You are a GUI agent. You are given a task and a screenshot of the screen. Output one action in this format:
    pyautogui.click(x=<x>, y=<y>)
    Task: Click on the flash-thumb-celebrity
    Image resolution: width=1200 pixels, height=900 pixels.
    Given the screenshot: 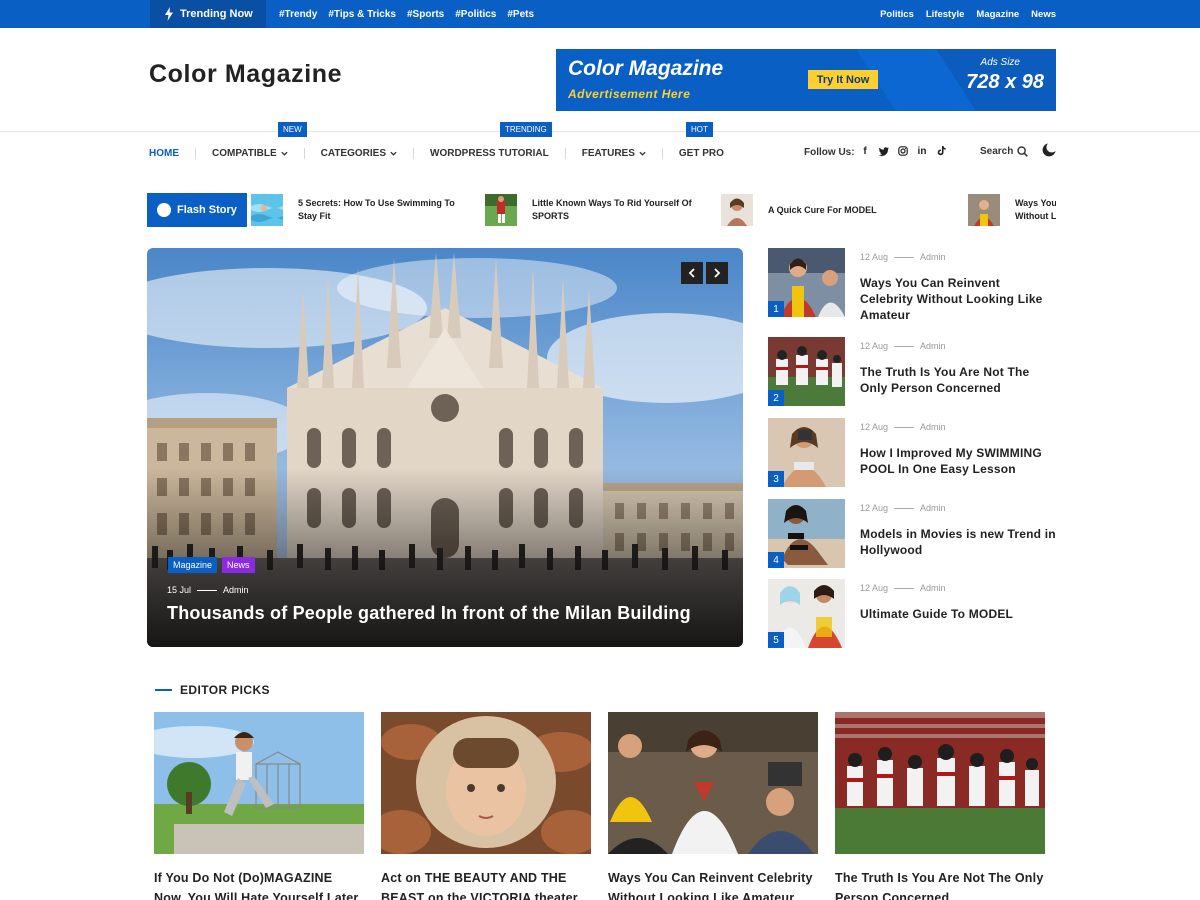 What is the action you would take?
    pyautogui.click(x=984, y=210)
    